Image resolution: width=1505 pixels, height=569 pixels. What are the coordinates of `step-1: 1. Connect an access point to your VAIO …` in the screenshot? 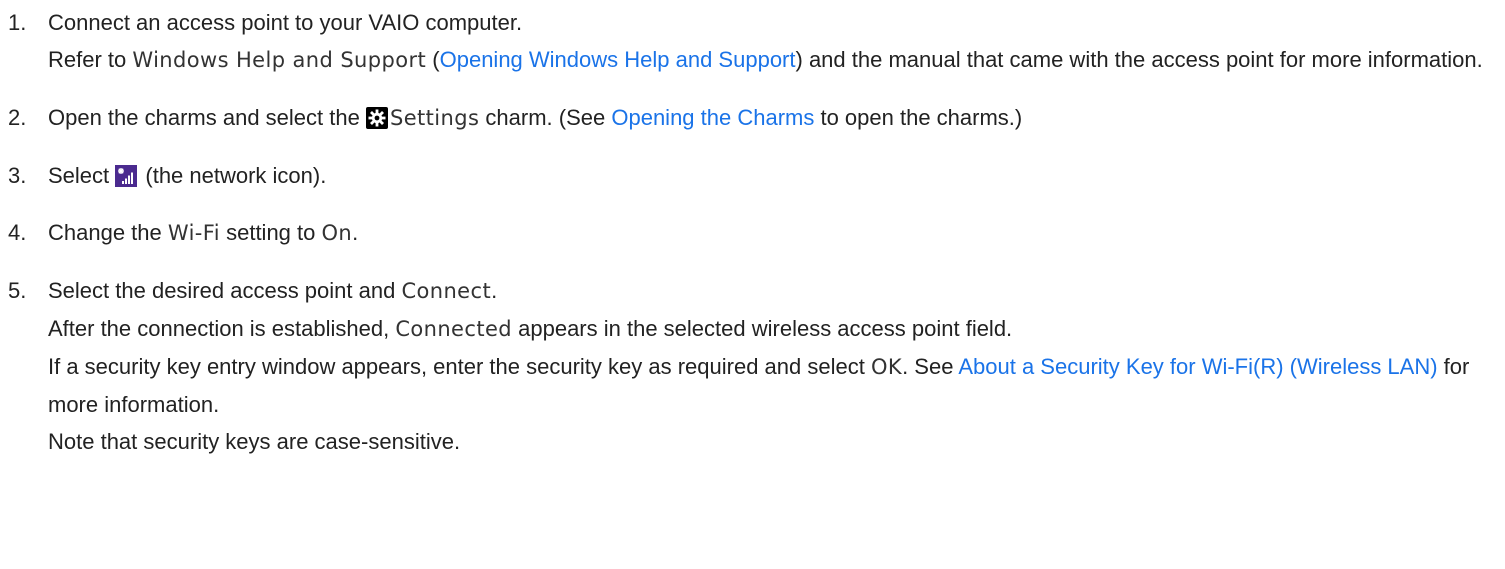 It's located at (752, 41).